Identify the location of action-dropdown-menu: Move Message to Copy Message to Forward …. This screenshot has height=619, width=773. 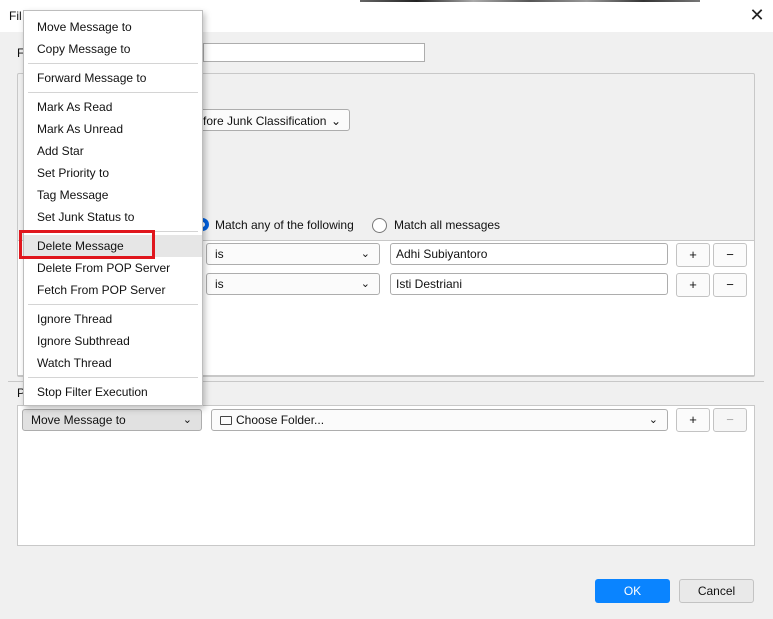
(113, 208).